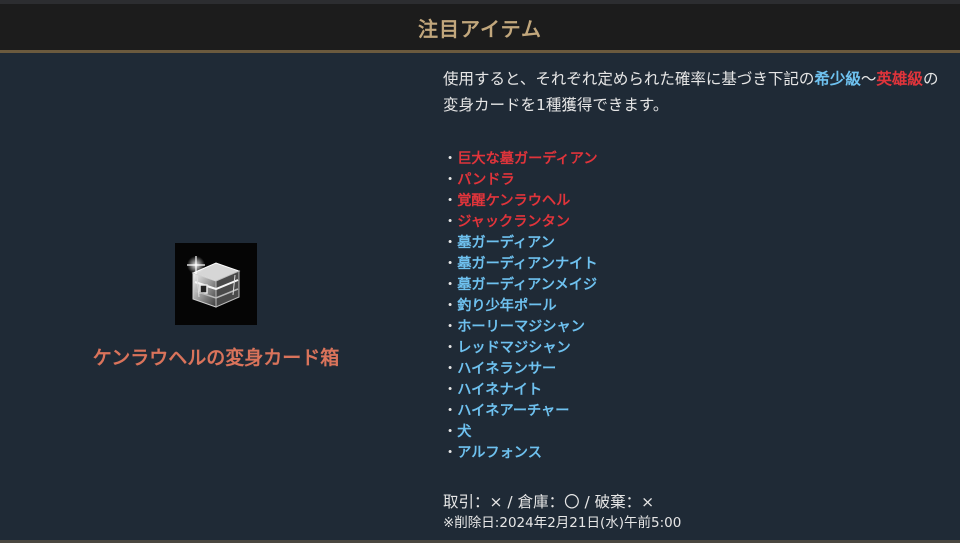  Describe the element at coordinates (562, 523) in the screenshot. I see `deletion-note: ※削除日:2024年2月21日(水)午前5:00` at that location.